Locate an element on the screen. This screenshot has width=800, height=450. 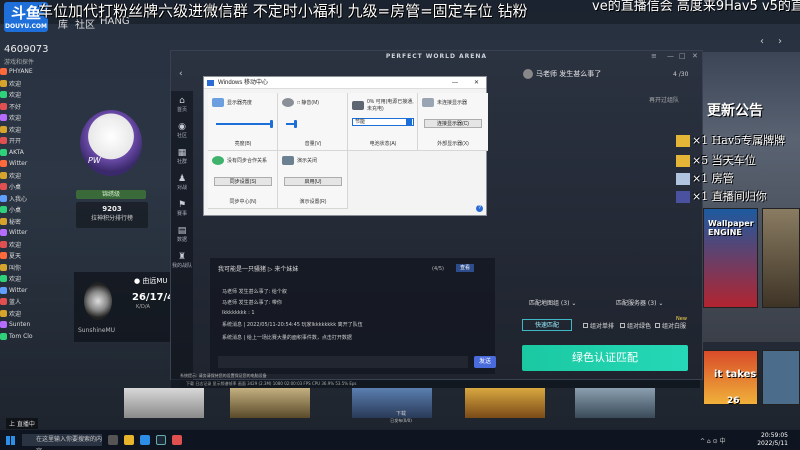
nav-item: ♜ 我的战队 is located at coordinates (182, 260).